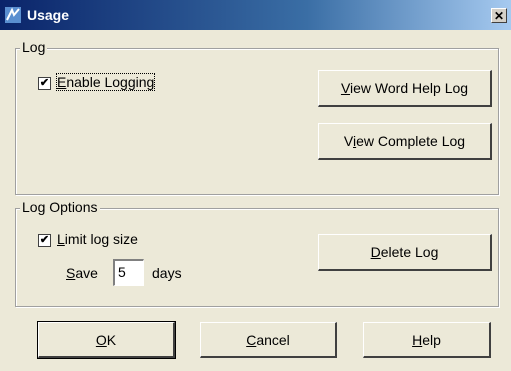 Image resolution: width=511 pixels, height=371 pixels. I want to click on enable-logging-checkbox: ✔, so click(44, 83).